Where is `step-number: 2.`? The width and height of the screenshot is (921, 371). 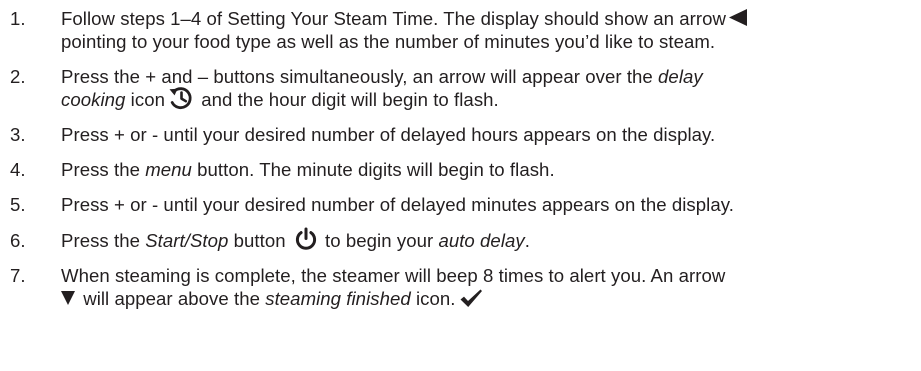 step-number: 2. is located at coordinates (18, 76).